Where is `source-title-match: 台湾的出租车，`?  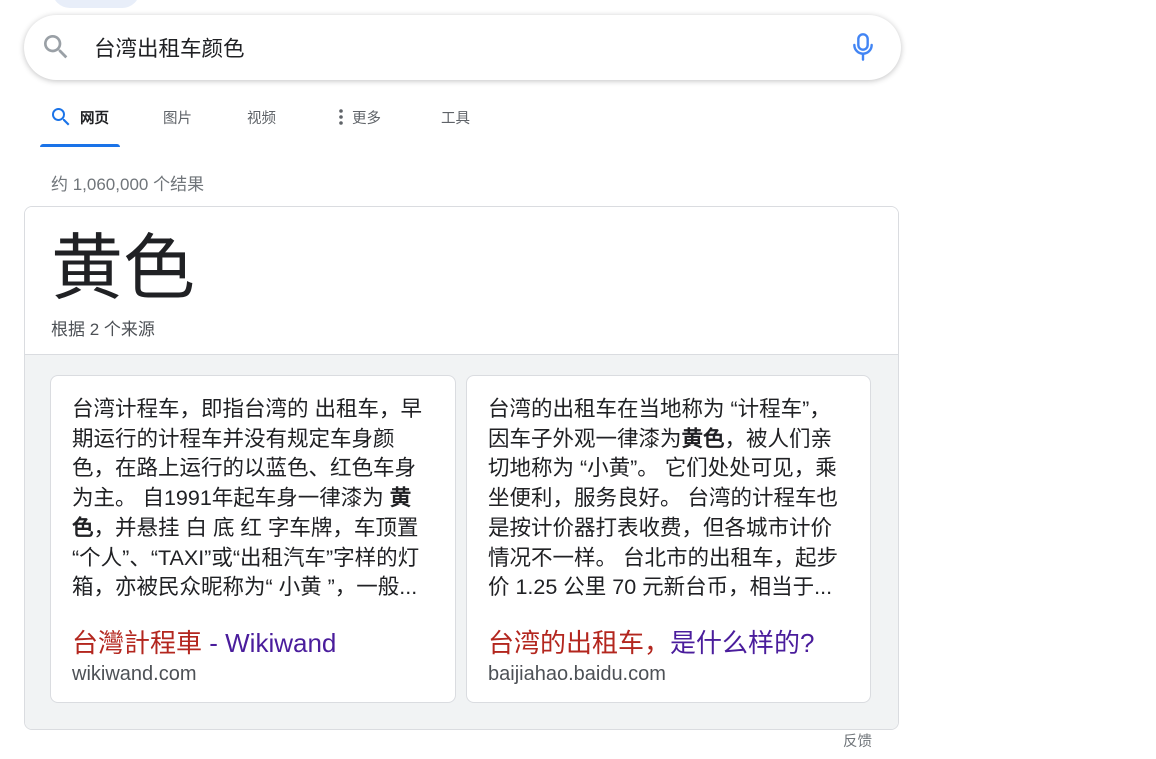
source-title-match: 台湾的出租车， is located at coordinates (579, 643).